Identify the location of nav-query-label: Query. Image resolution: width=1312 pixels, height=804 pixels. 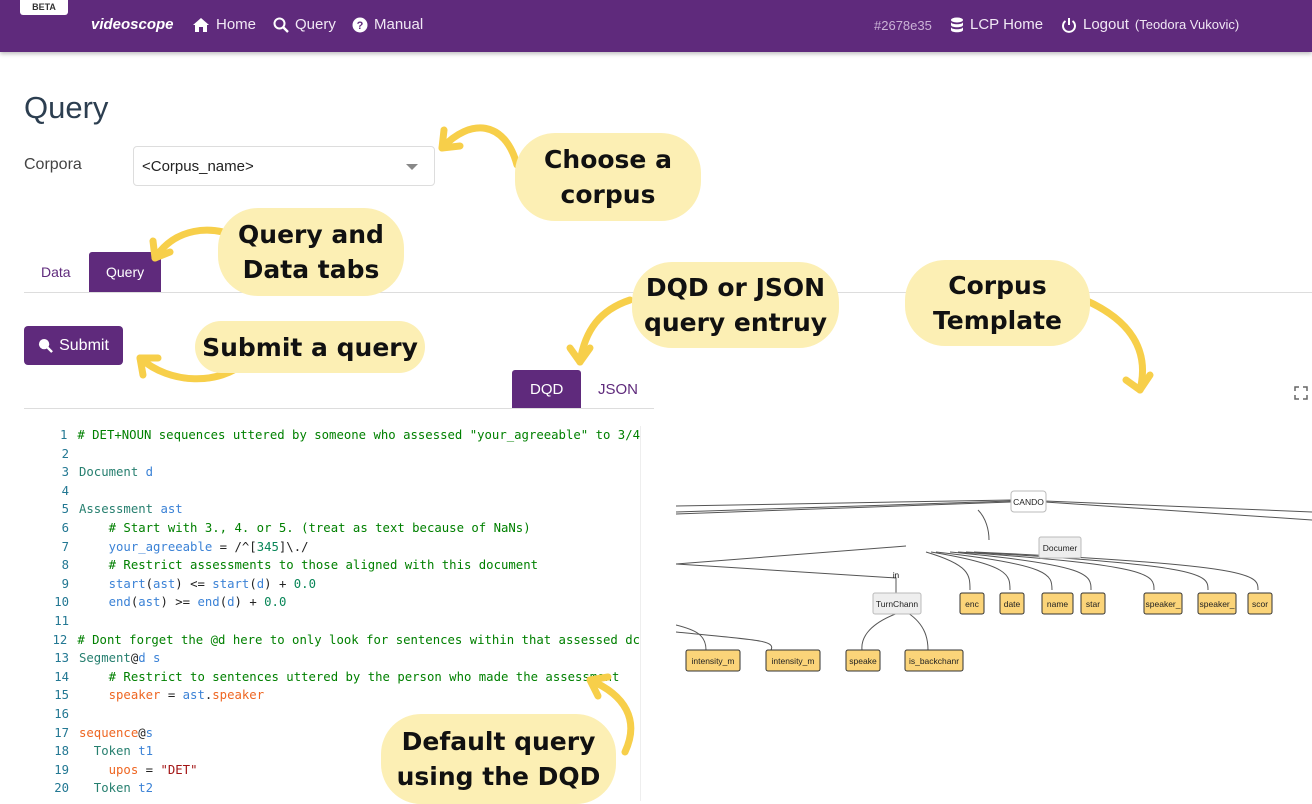
(315, 24).